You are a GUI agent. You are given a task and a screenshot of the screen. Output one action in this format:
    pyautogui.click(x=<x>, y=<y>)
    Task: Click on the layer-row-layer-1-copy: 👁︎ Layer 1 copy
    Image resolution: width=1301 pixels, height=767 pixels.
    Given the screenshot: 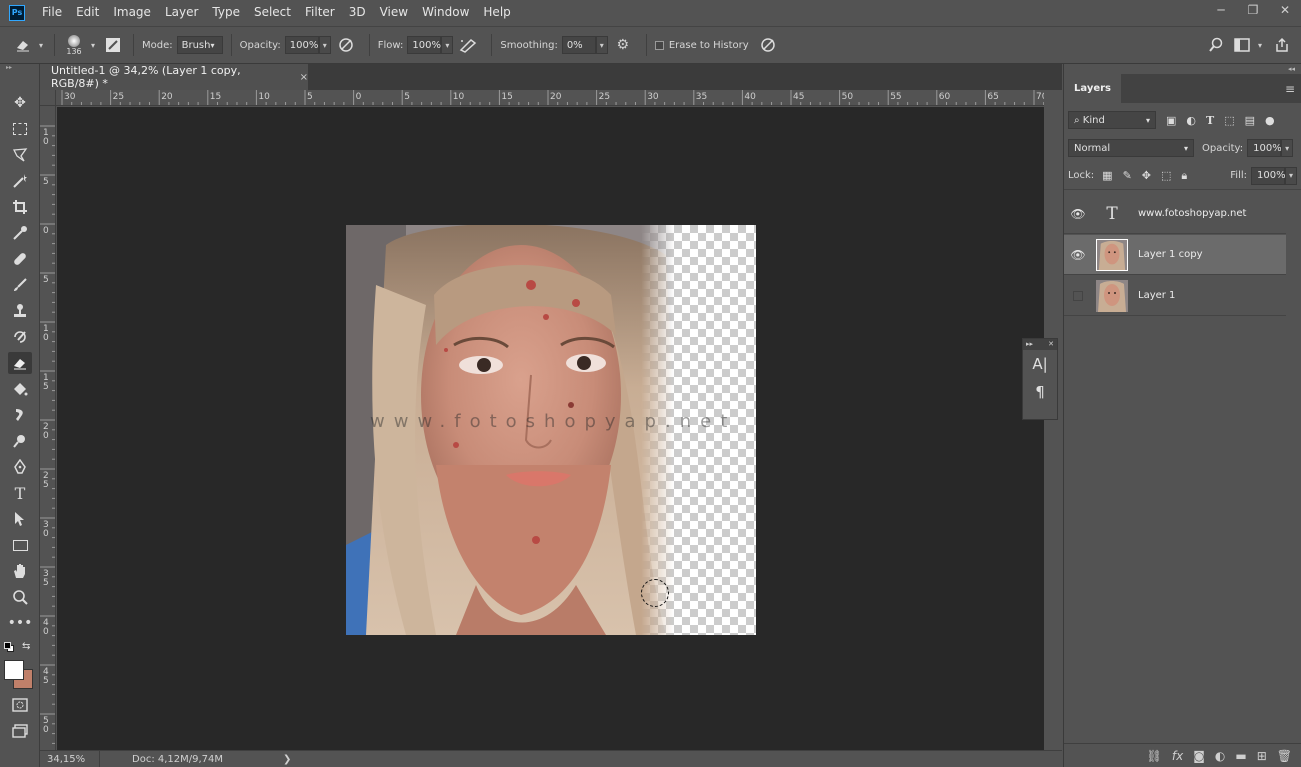 What is the action you would take?
    pyautogui.click(x=1175, y=255)
    